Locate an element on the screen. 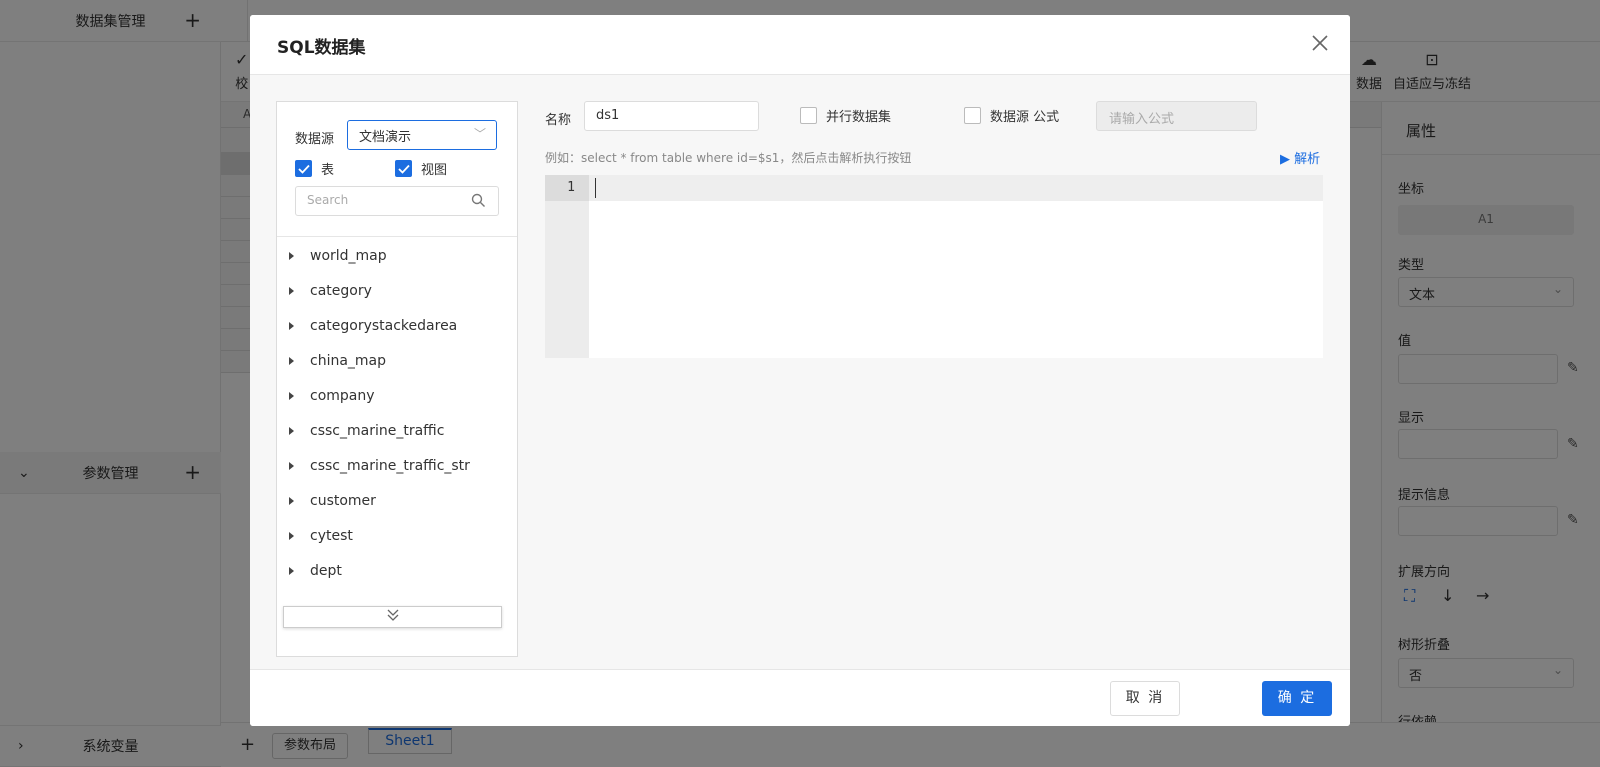 Image resolution: width=1600 pixels, height=767 pixels. double-chevron-down-icon is located at coordinates (393, 617).